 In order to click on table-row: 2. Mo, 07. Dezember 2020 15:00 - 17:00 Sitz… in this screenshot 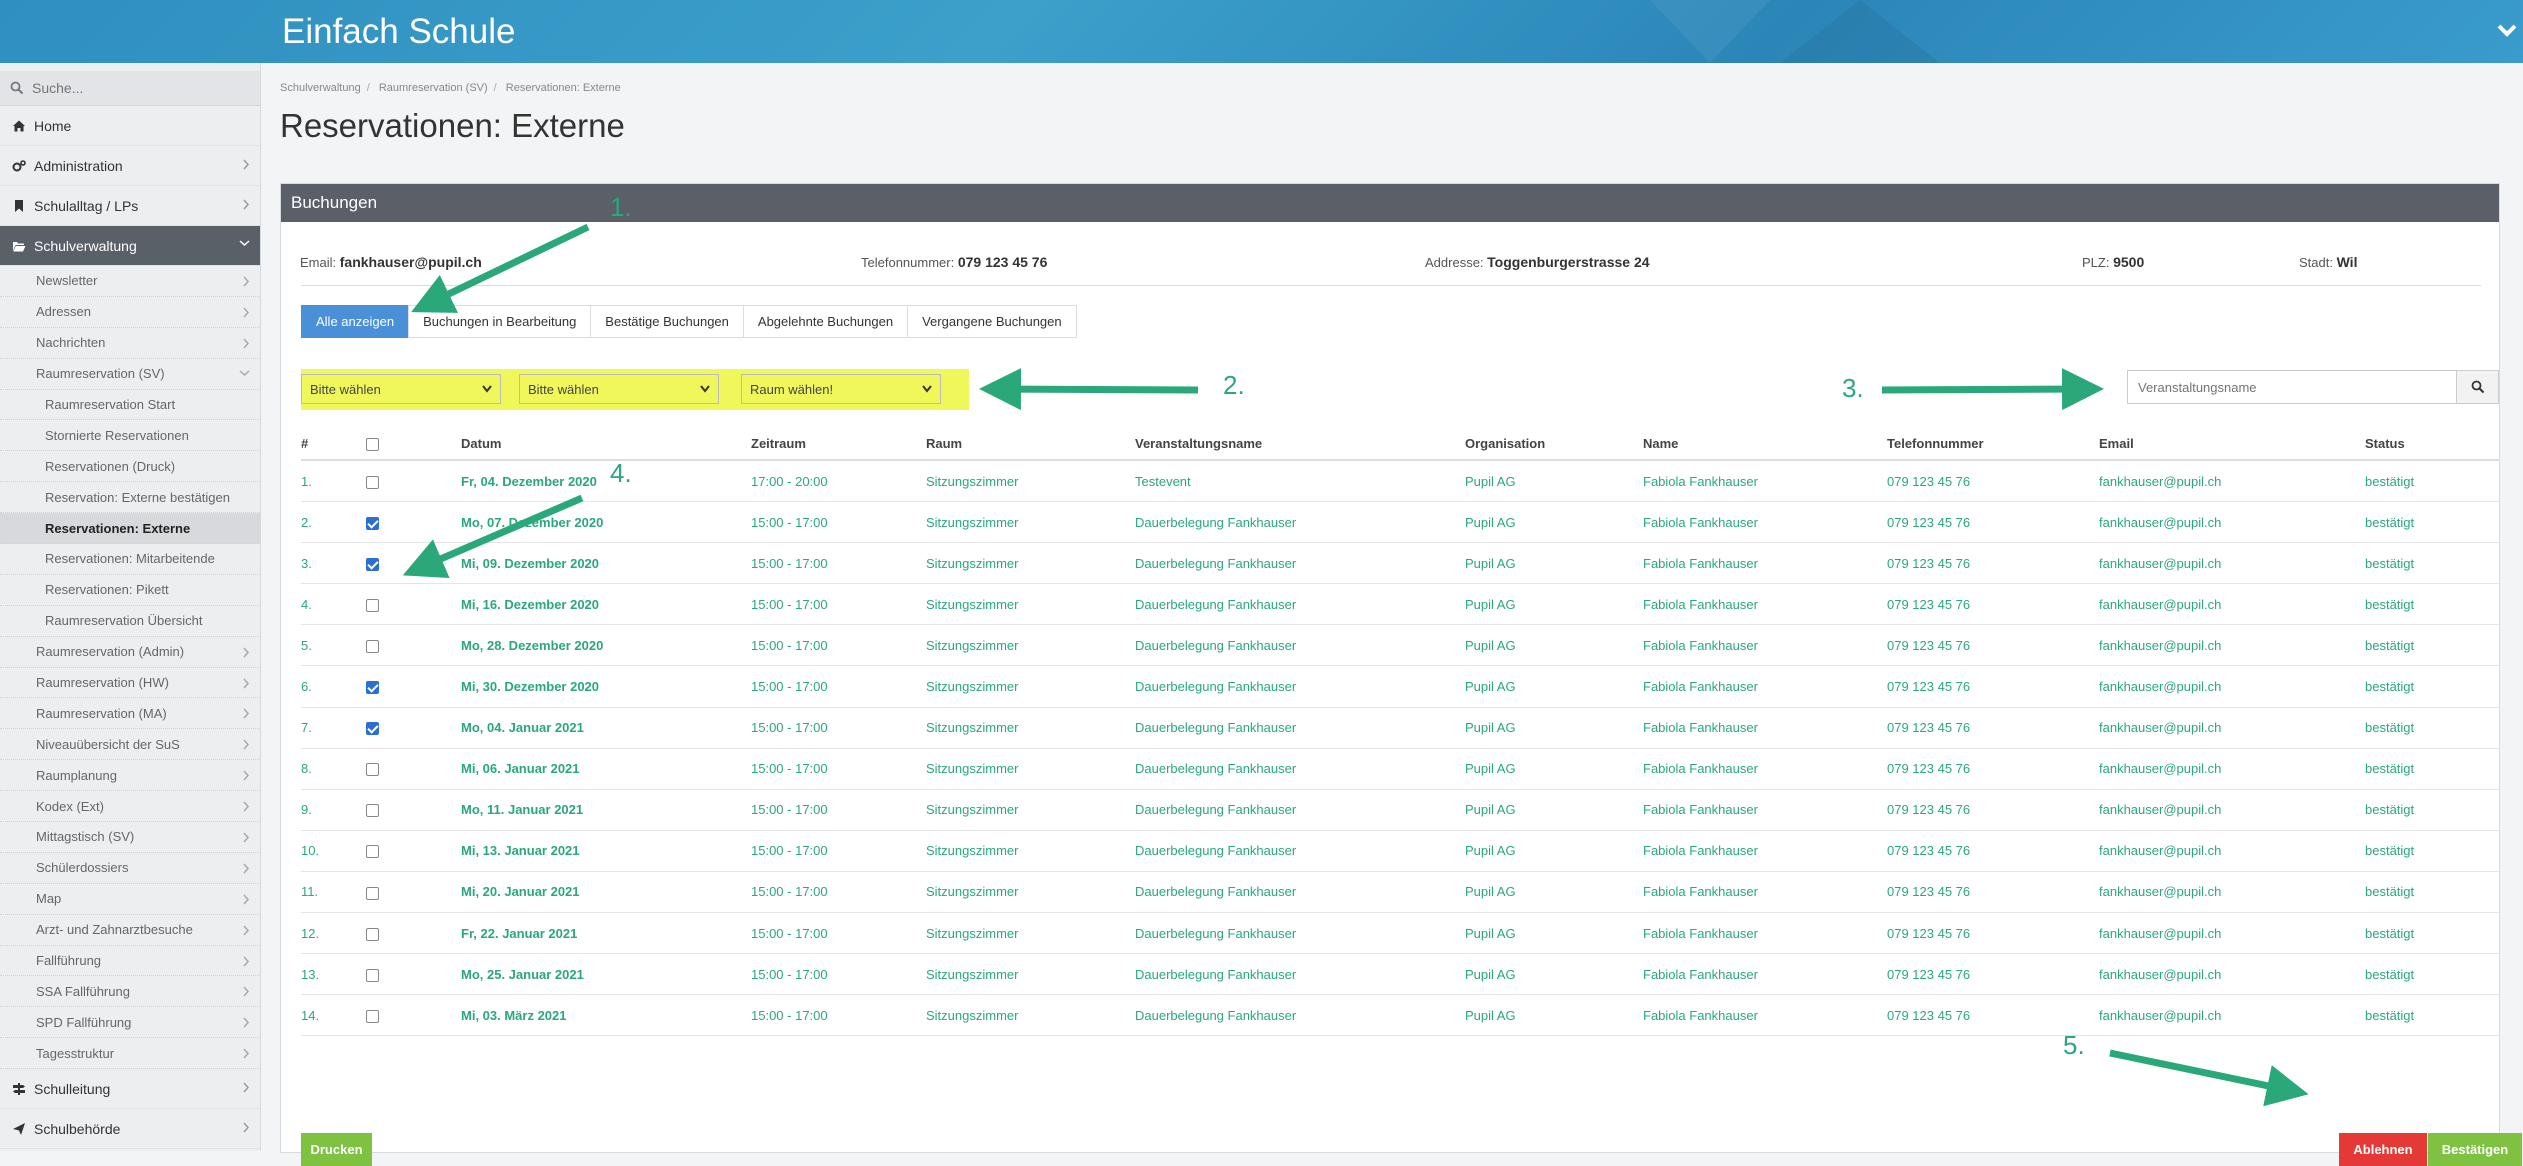, I will do `click(1400, 522)`.